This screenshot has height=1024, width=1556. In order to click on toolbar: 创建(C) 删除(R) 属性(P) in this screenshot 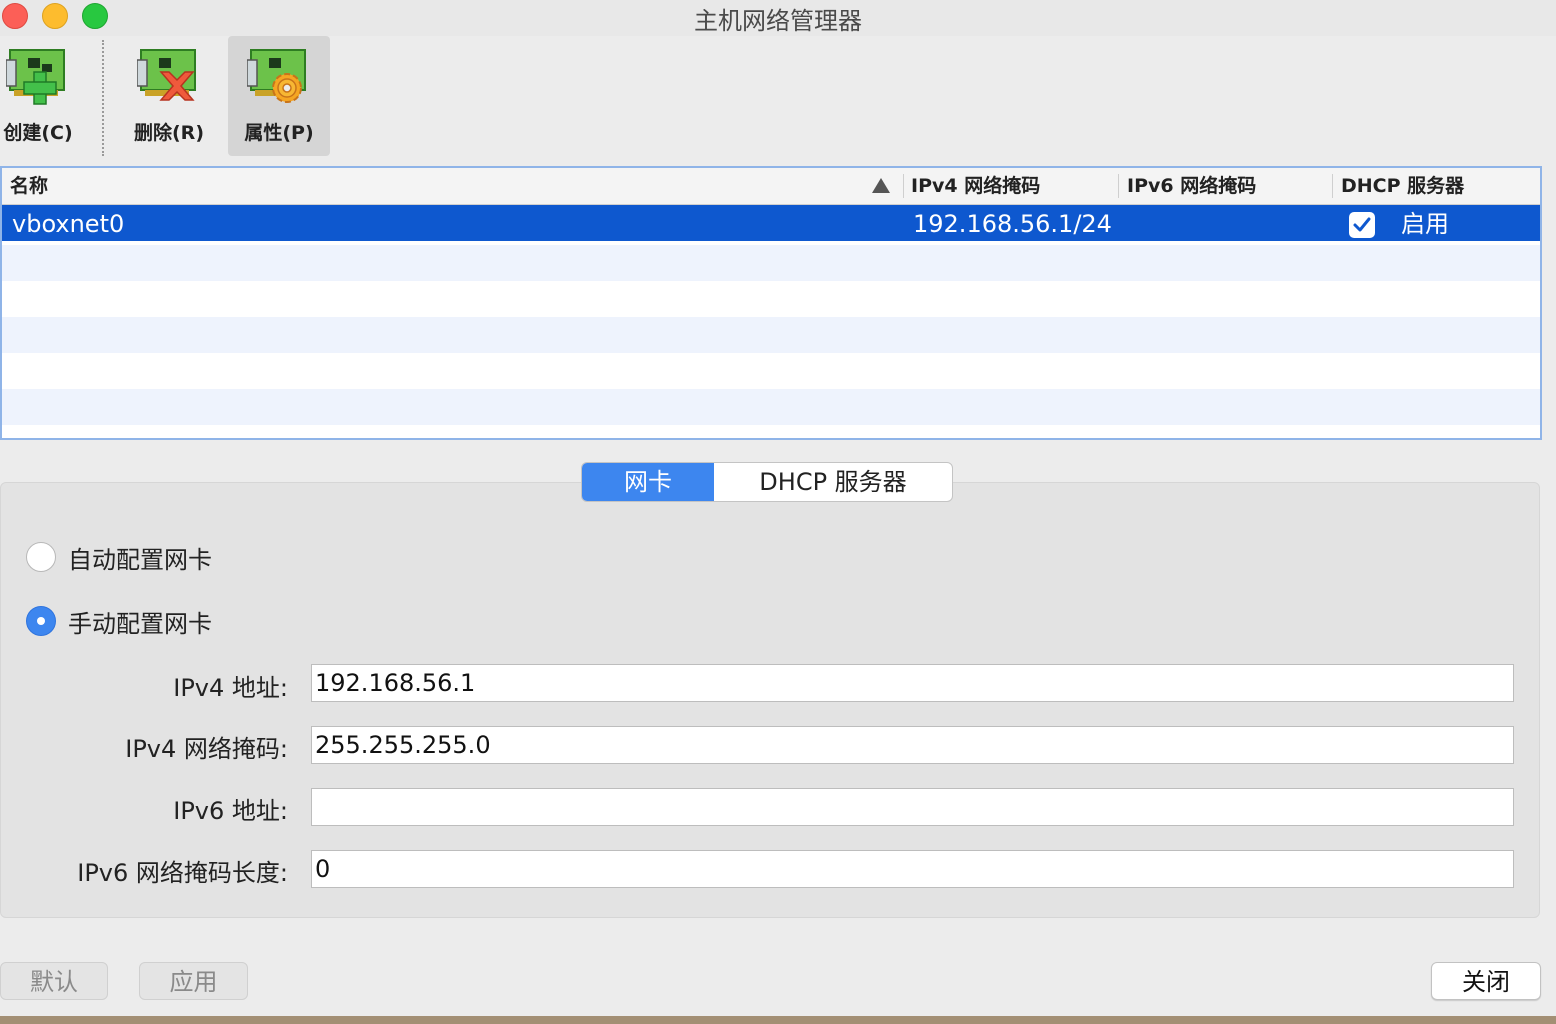, I will do `click(778, 100)`.